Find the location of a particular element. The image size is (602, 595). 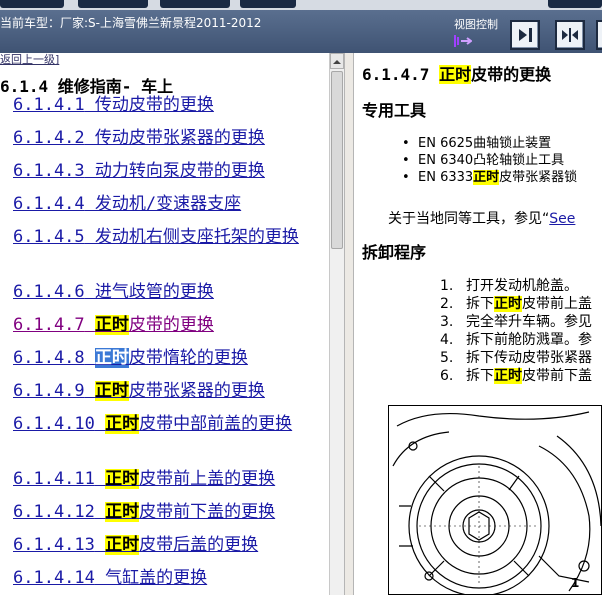

toc-link: 6.1.4.2 传动皮带张紧器的更换 is located at coordinates (132, 138).